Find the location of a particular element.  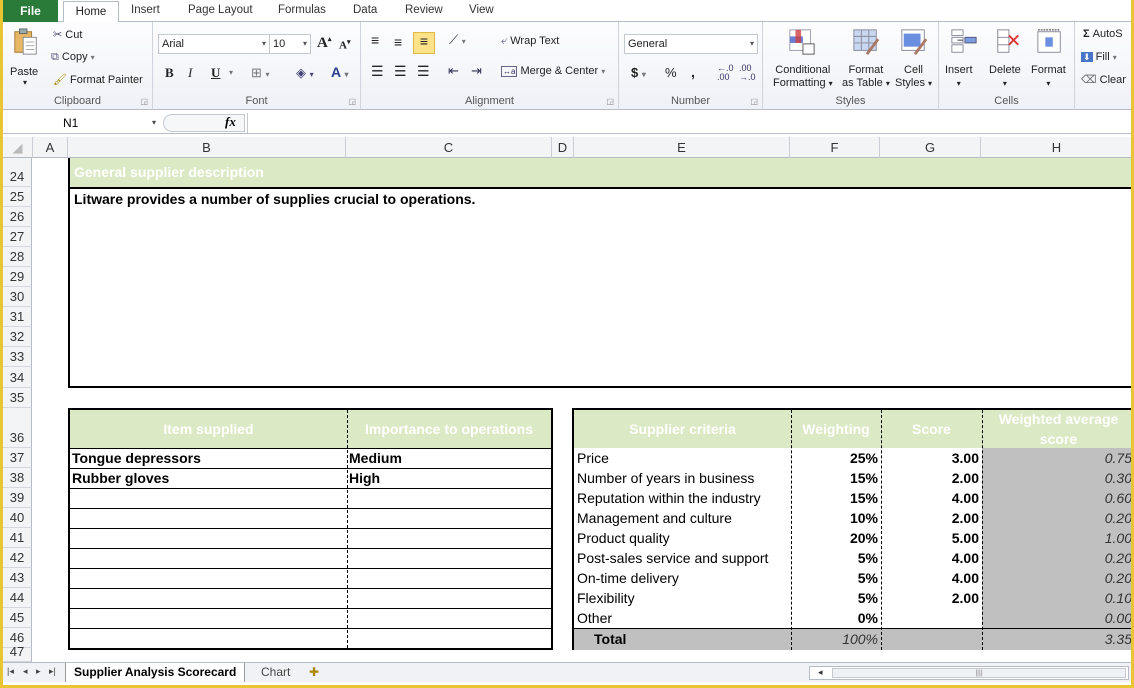

increase-indent-icon: ⇥ is located at coordinates (476, 71).